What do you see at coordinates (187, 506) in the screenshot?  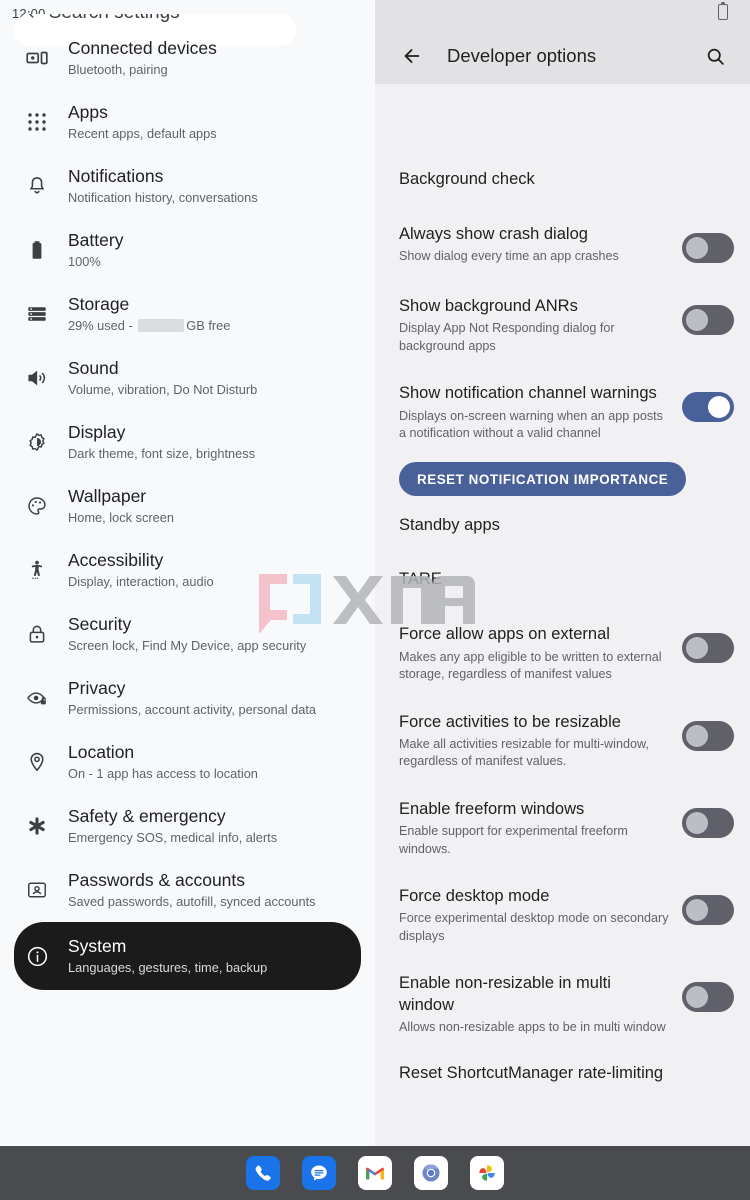 I see `sidebar-item-wallpaper: Wallpaper Home, lock screen` at bounding box center [187, 506].